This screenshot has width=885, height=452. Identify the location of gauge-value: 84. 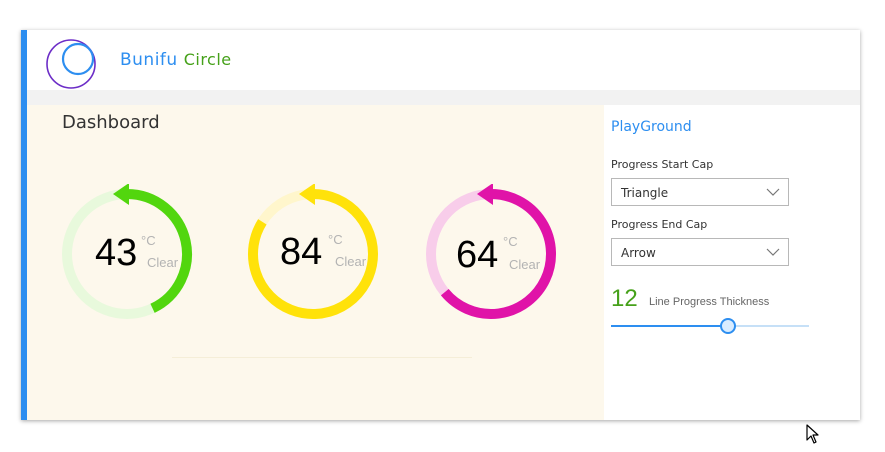
(301, 252).